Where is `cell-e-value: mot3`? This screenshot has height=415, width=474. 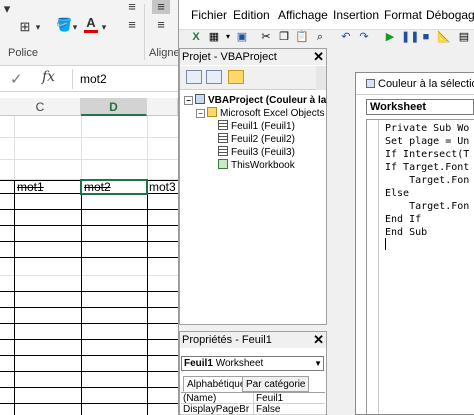 cell-e-value: mot3 is located at coordinates (162, 187).